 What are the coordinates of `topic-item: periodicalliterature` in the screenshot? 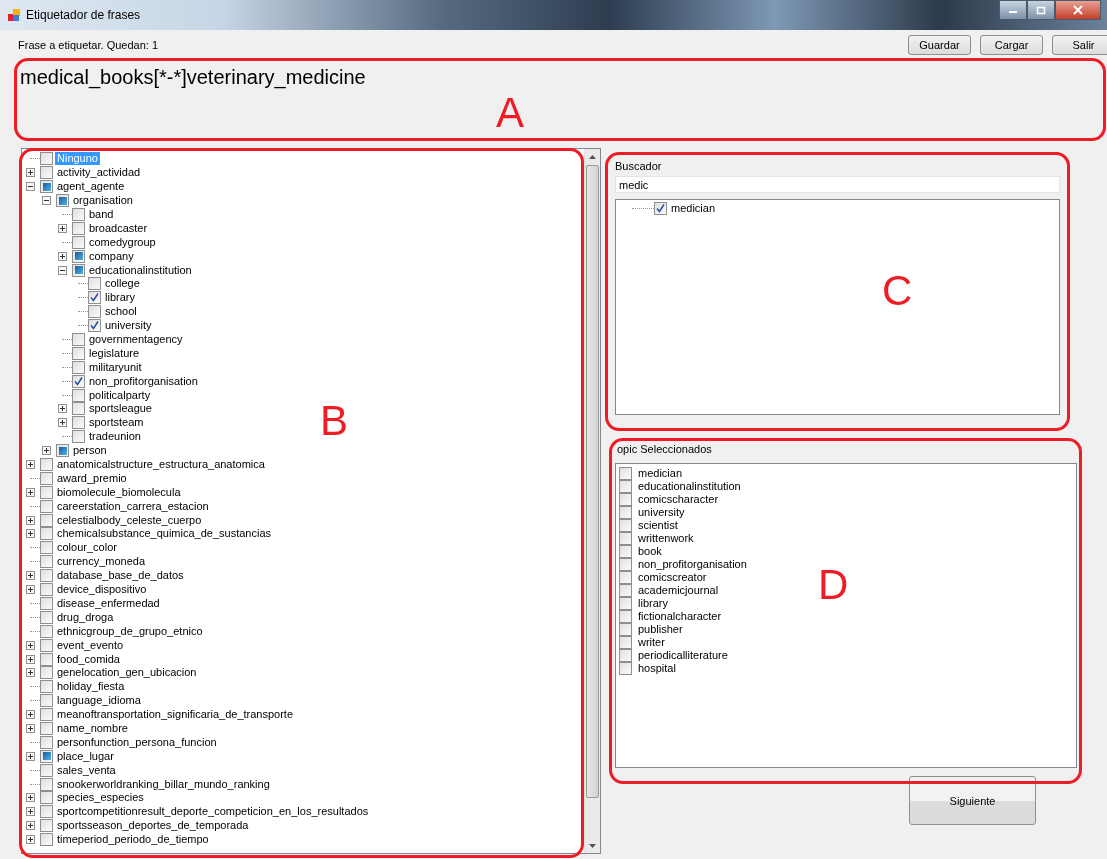 It's located at (683, 655).